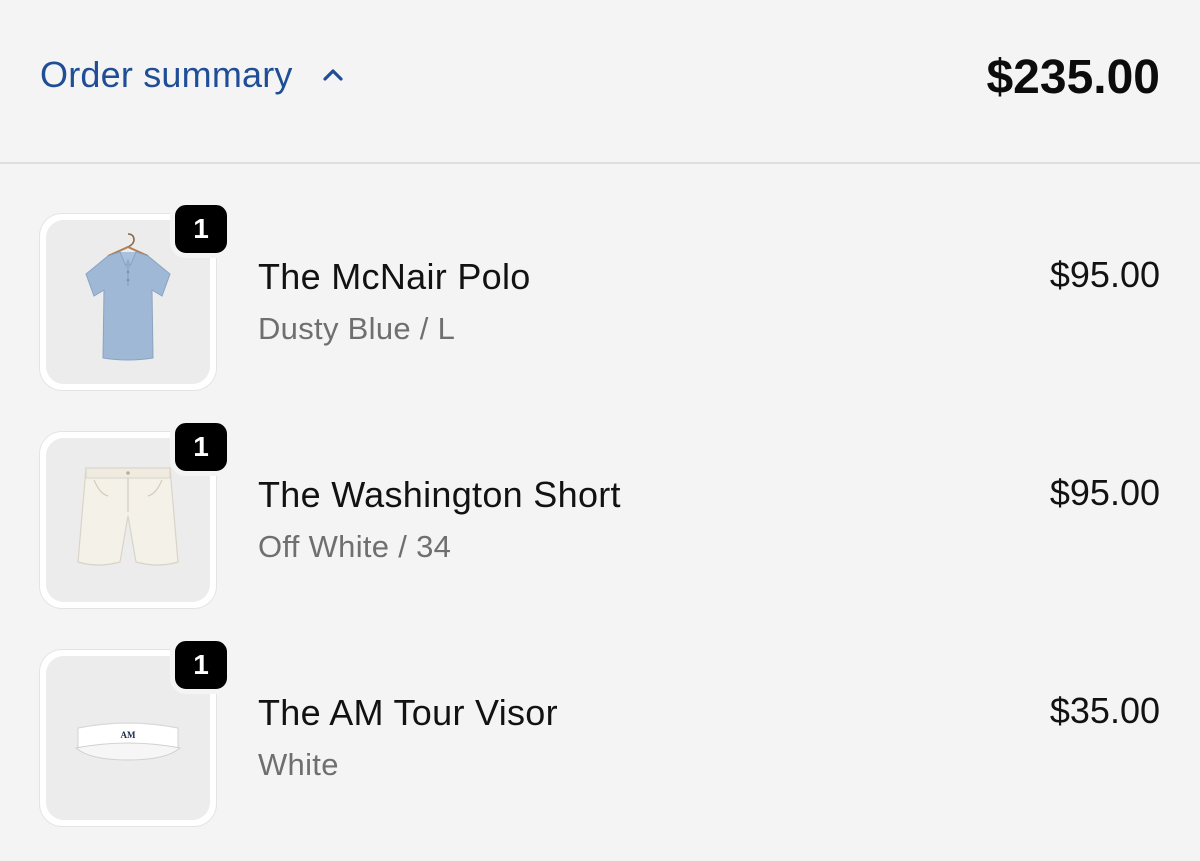 The height and width of the screenshot is (861, 1200). What do you see at coordinates (1073, 77) in the screenshot?
I see `order-total: $235.00` at bounding box center [1073, 77].